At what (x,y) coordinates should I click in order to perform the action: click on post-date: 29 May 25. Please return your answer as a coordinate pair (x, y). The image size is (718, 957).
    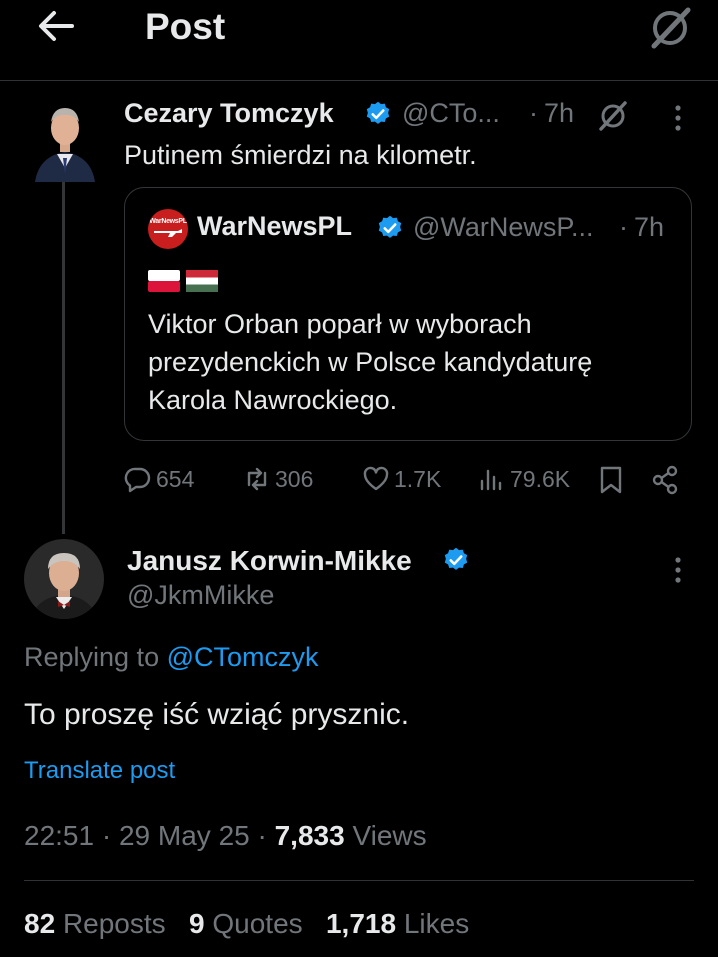
    Looking at the image, I should click on (184, 835).